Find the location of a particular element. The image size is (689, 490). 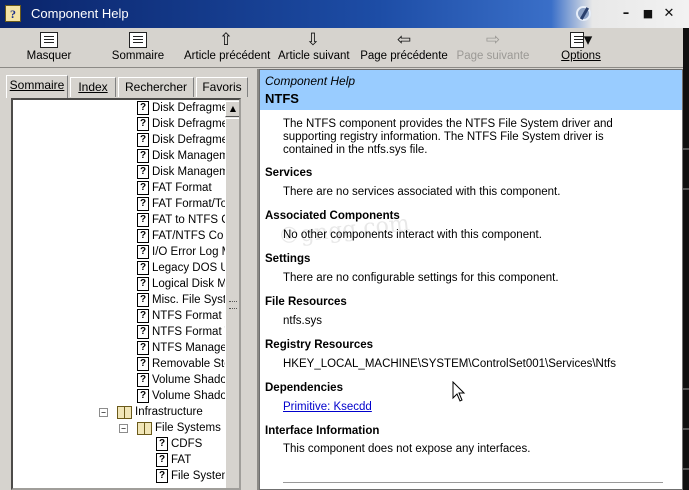

tree-topic-node: ? FAT Format/To is located at coordinates (182, 204).